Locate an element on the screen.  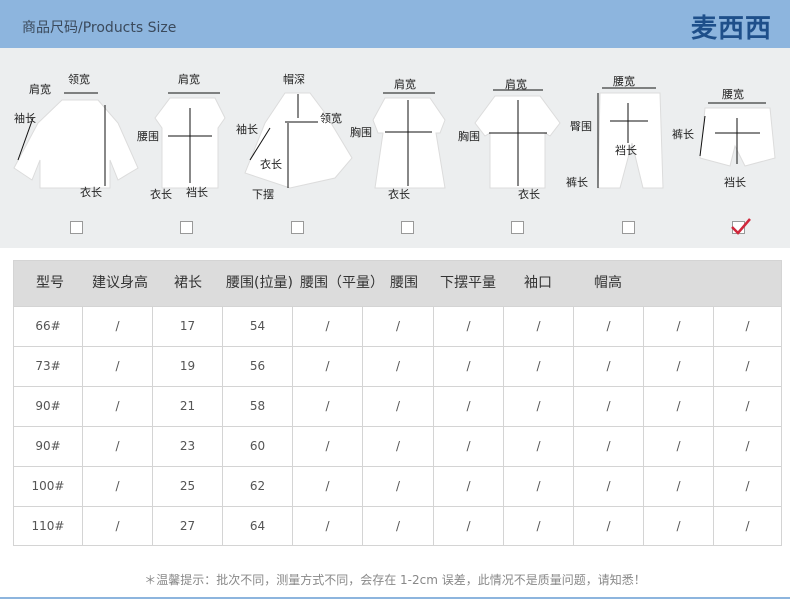
tshirt-shoulder-label: 肩宽 is located at coordinates (516, 84).